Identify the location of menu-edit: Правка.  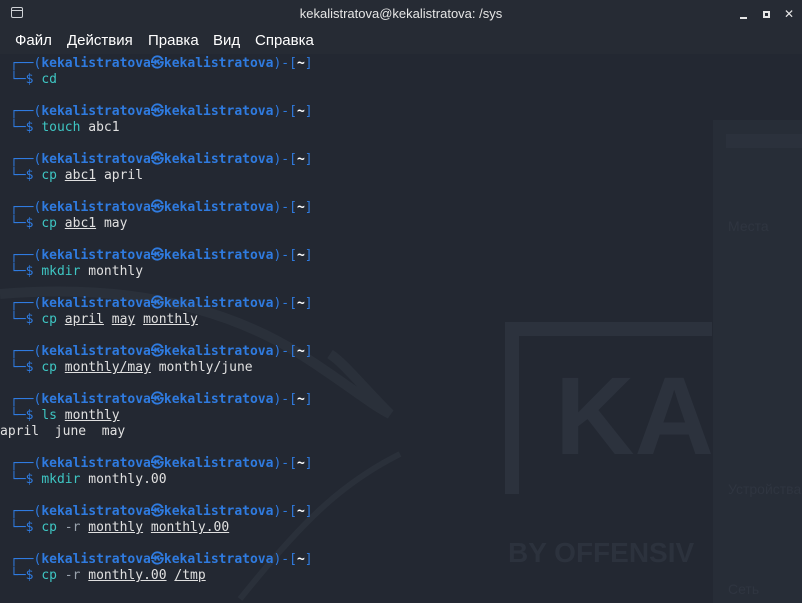
(173, 40).